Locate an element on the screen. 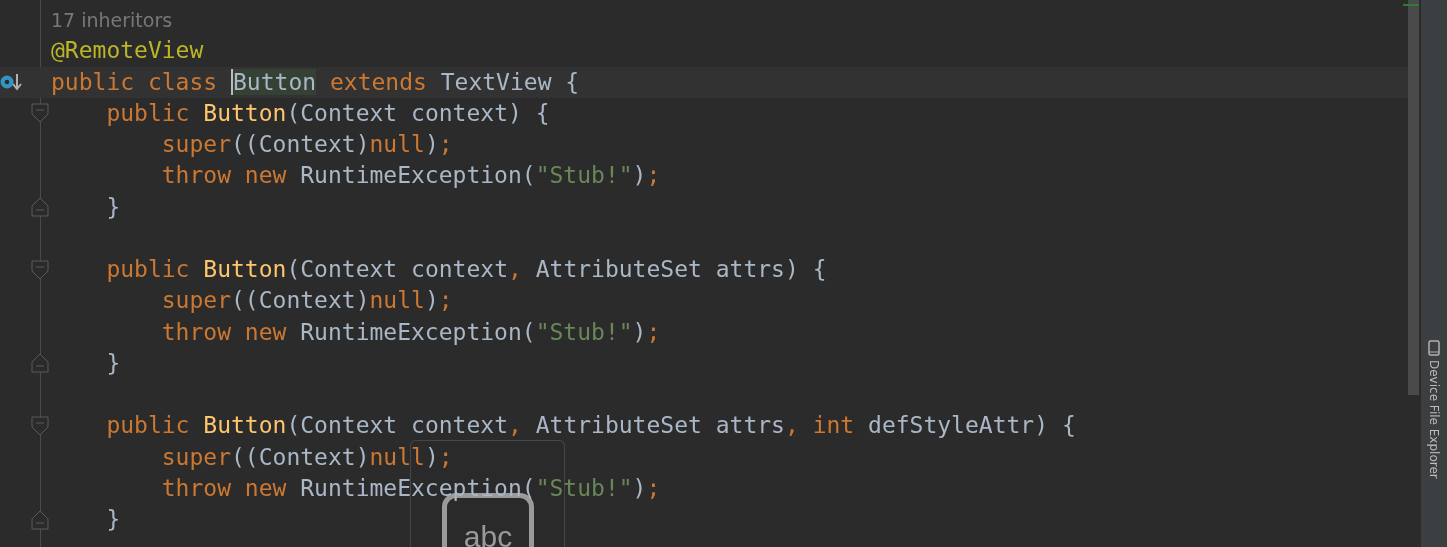  status-mark is located at coordinates (1411, 5).